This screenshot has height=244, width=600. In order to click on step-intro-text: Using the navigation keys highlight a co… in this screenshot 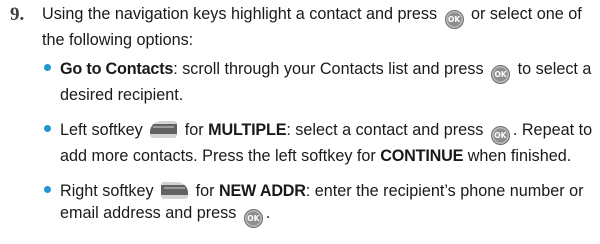, I will do `click(242, 14)`.